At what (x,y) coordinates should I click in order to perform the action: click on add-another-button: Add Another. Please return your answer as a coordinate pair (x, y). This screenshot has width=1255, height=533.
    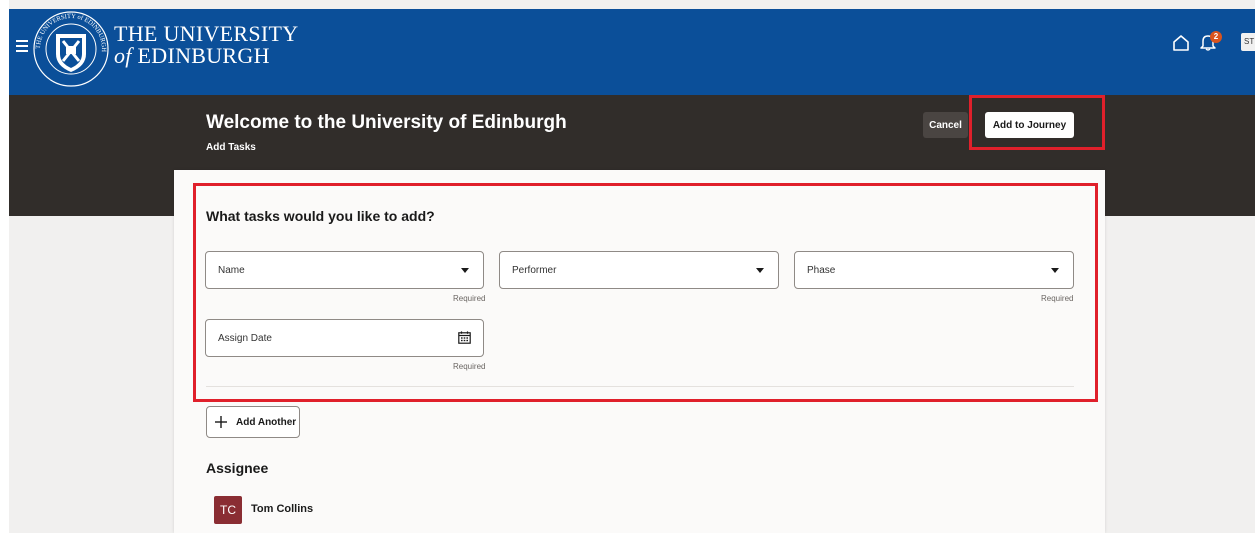
    Looking at the image, I should click on (253, 422).